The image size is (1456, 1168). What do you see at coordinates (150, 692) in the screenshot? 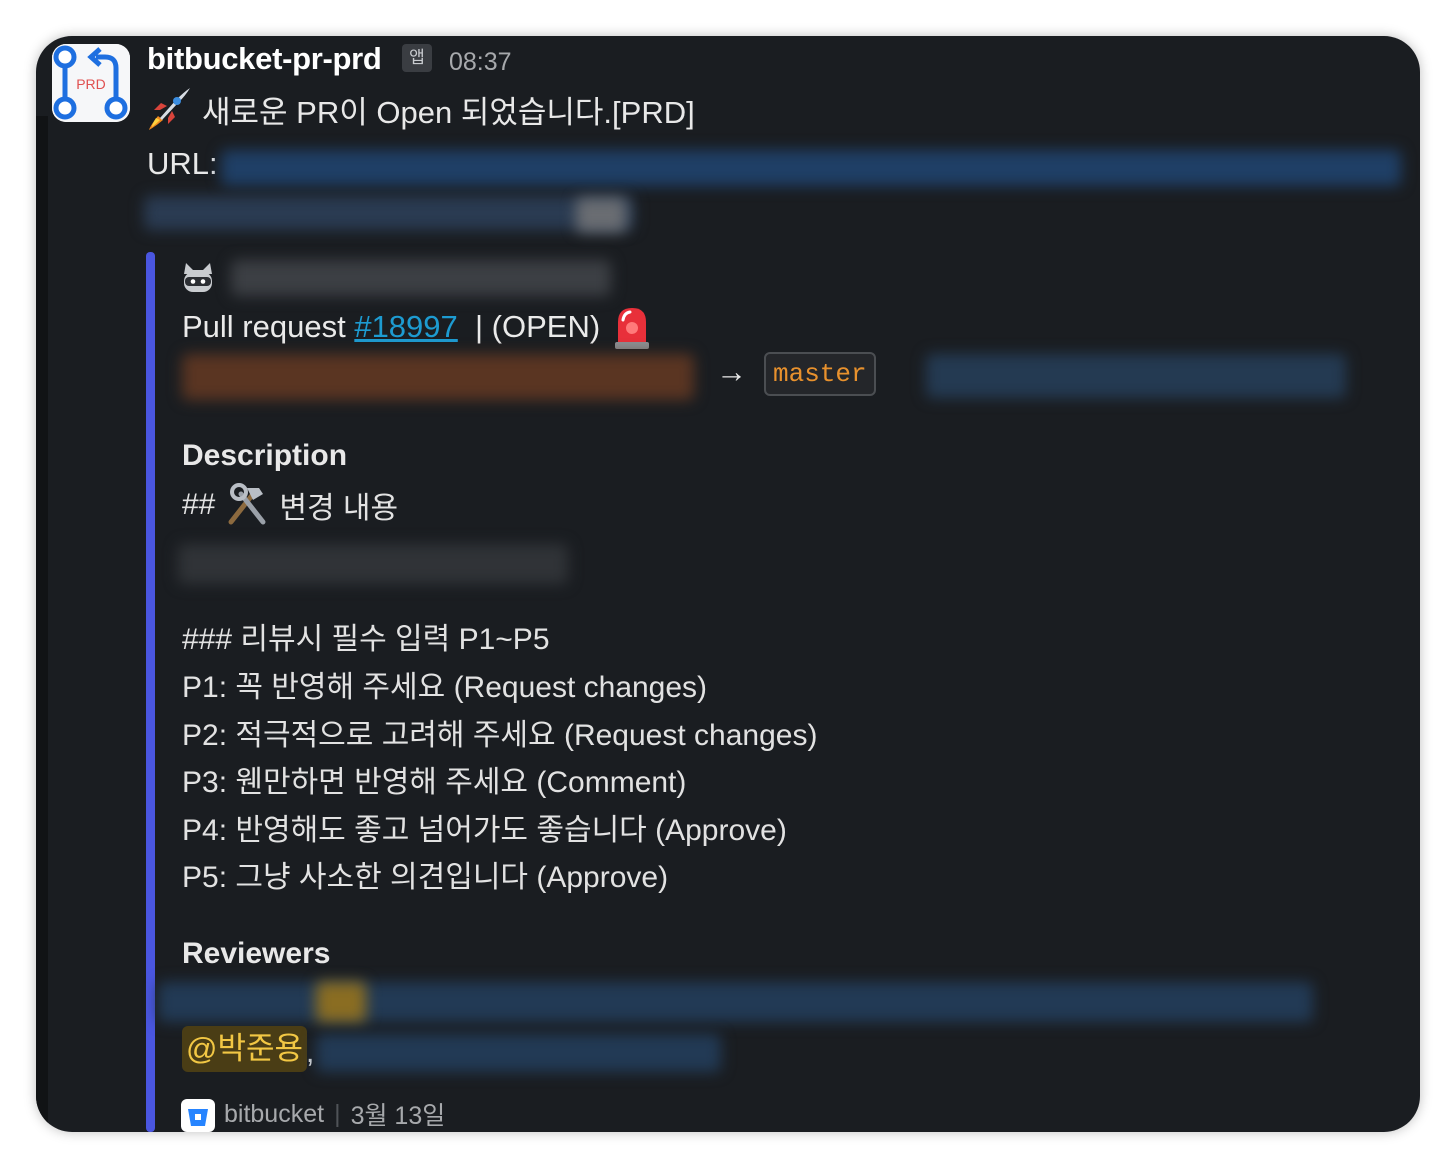
I see `attachment-accent-bar` at bounding box center [150, 692].